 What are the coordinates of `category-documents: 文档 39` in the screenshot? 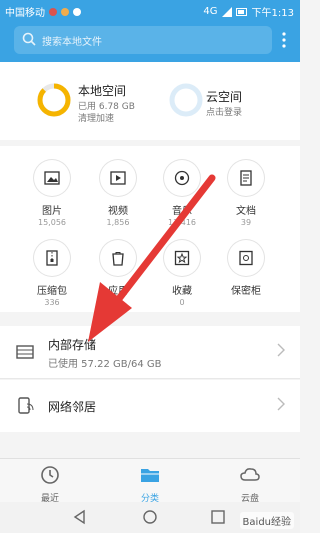 It's located at (246, 193).